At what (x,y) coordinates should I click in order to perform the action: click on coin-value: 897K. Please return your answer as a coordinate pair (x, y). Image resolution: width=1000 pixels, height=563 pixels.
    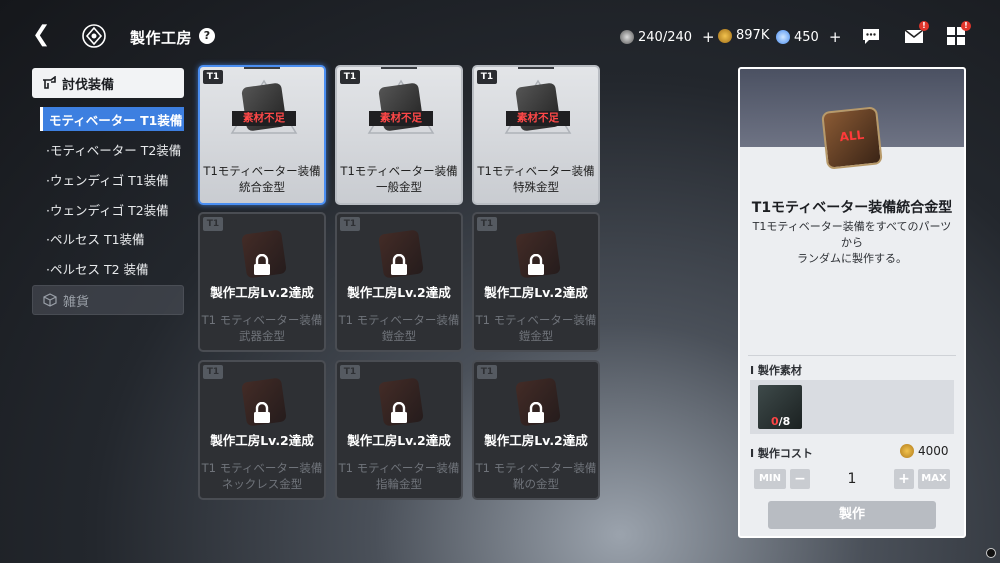
    Looking at the image, I should click on (753, 35).